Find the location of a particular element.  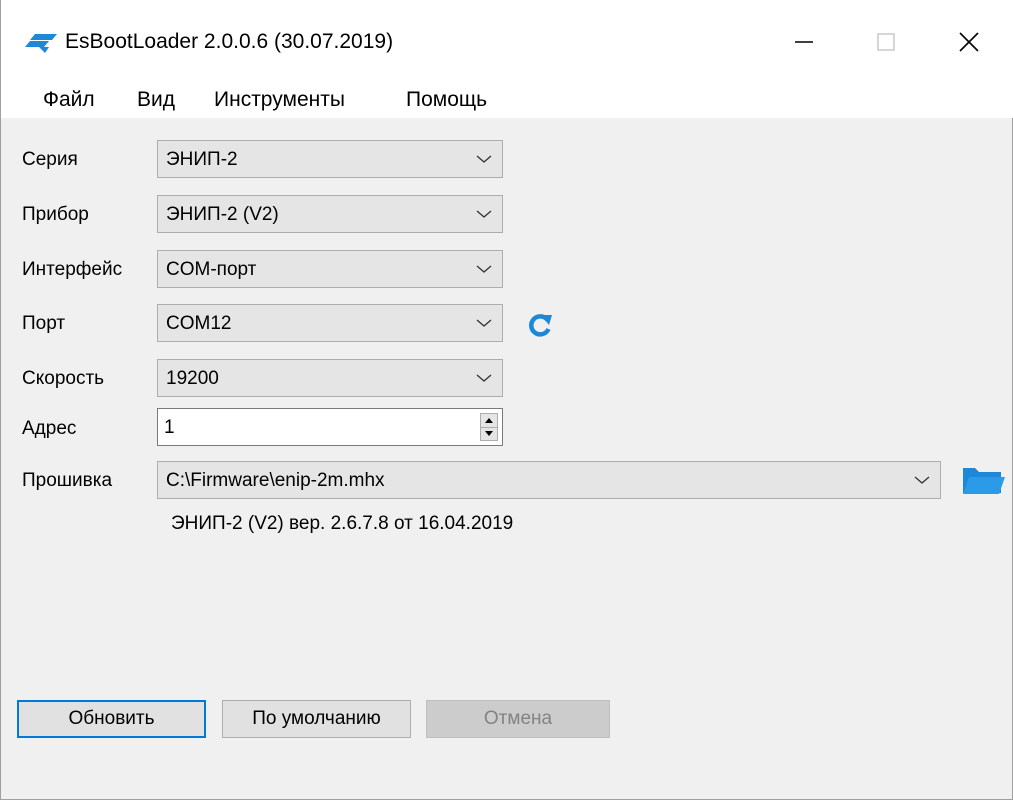

speed-label: Скорость is located at coordinates (63, 378).